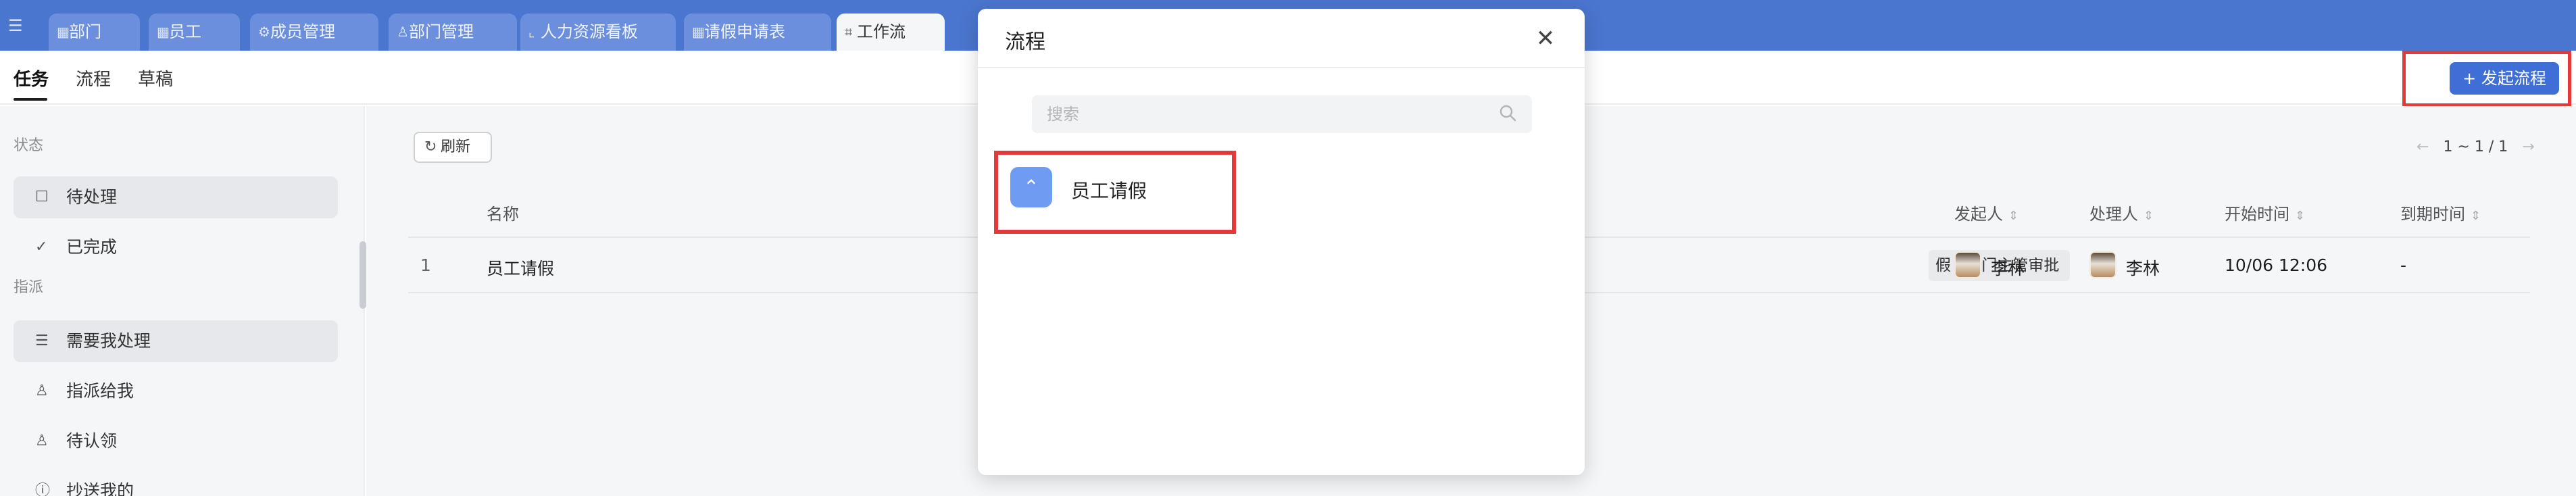 This screenshot has height=496, width=2576. What do you see at coordinates (1031, 187) in the screenshot?
I see `process-icon: ⌃` at bounding box center [1031, 187].